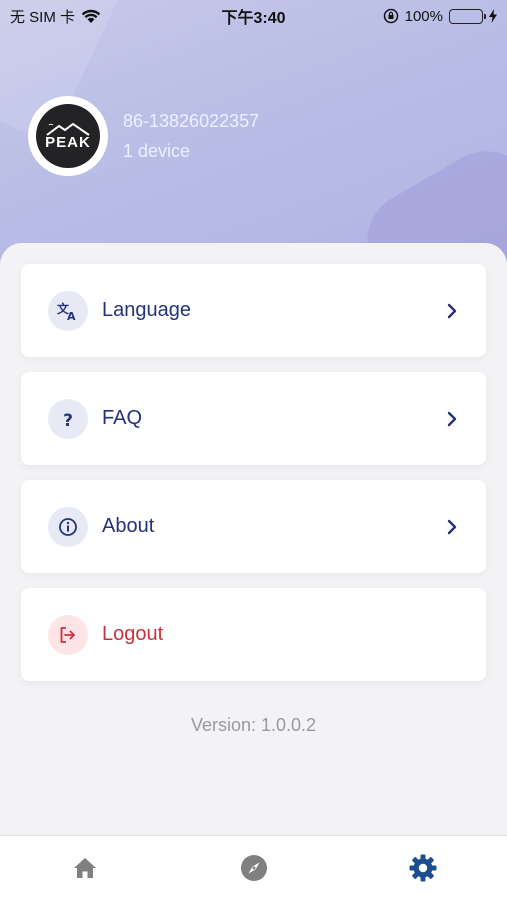 This screenshot has width=507, height=900. I want to click on menu-item-label: About, so click(128, 526).